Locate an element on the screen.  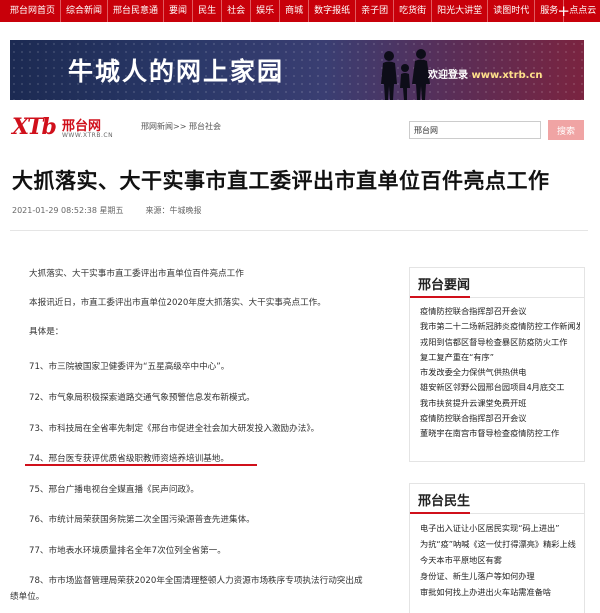
article-paragraph: 73、市科技局在全省率先制定《邢台市促进全社会加大研发投入激励办法》。 is located at coordinates (174, 429).